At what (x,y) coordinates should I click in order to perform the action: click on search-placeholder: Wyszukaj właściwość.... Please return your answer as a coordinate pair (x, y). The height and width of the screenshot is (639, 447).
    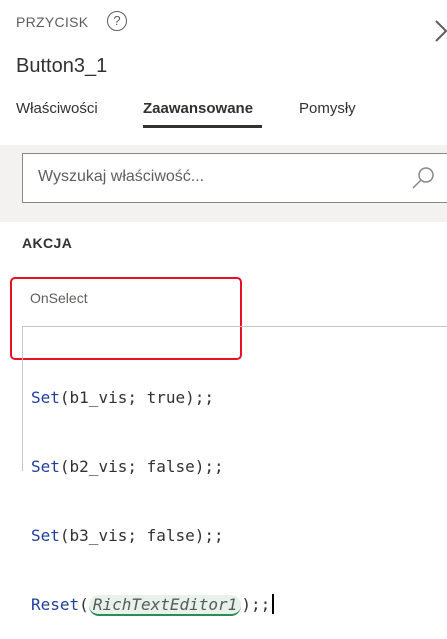
    Looking at the image, I should click on (121, 176).